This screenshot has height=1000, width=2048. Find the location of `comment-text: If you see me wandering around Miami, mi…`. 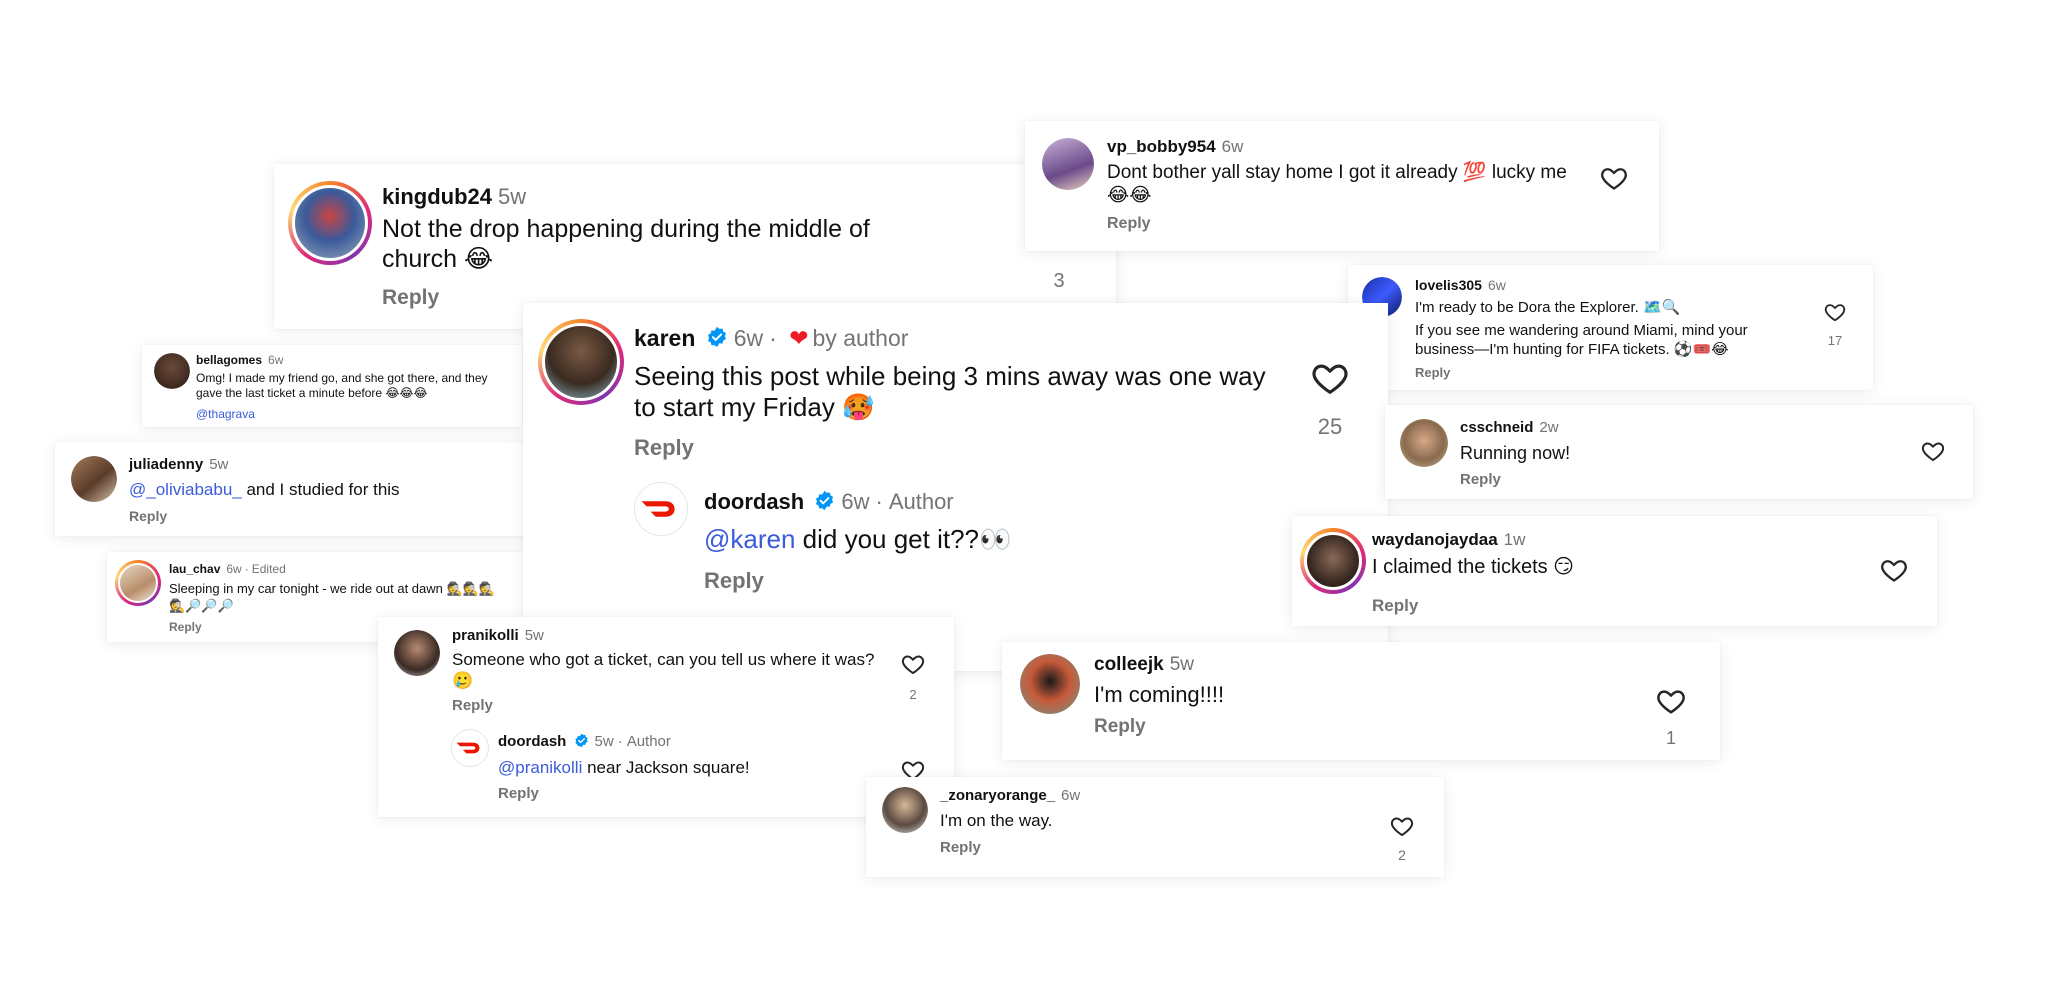

comment-text: If you see me wandering around Miami, mi… is located at coordinates (1581, 340).